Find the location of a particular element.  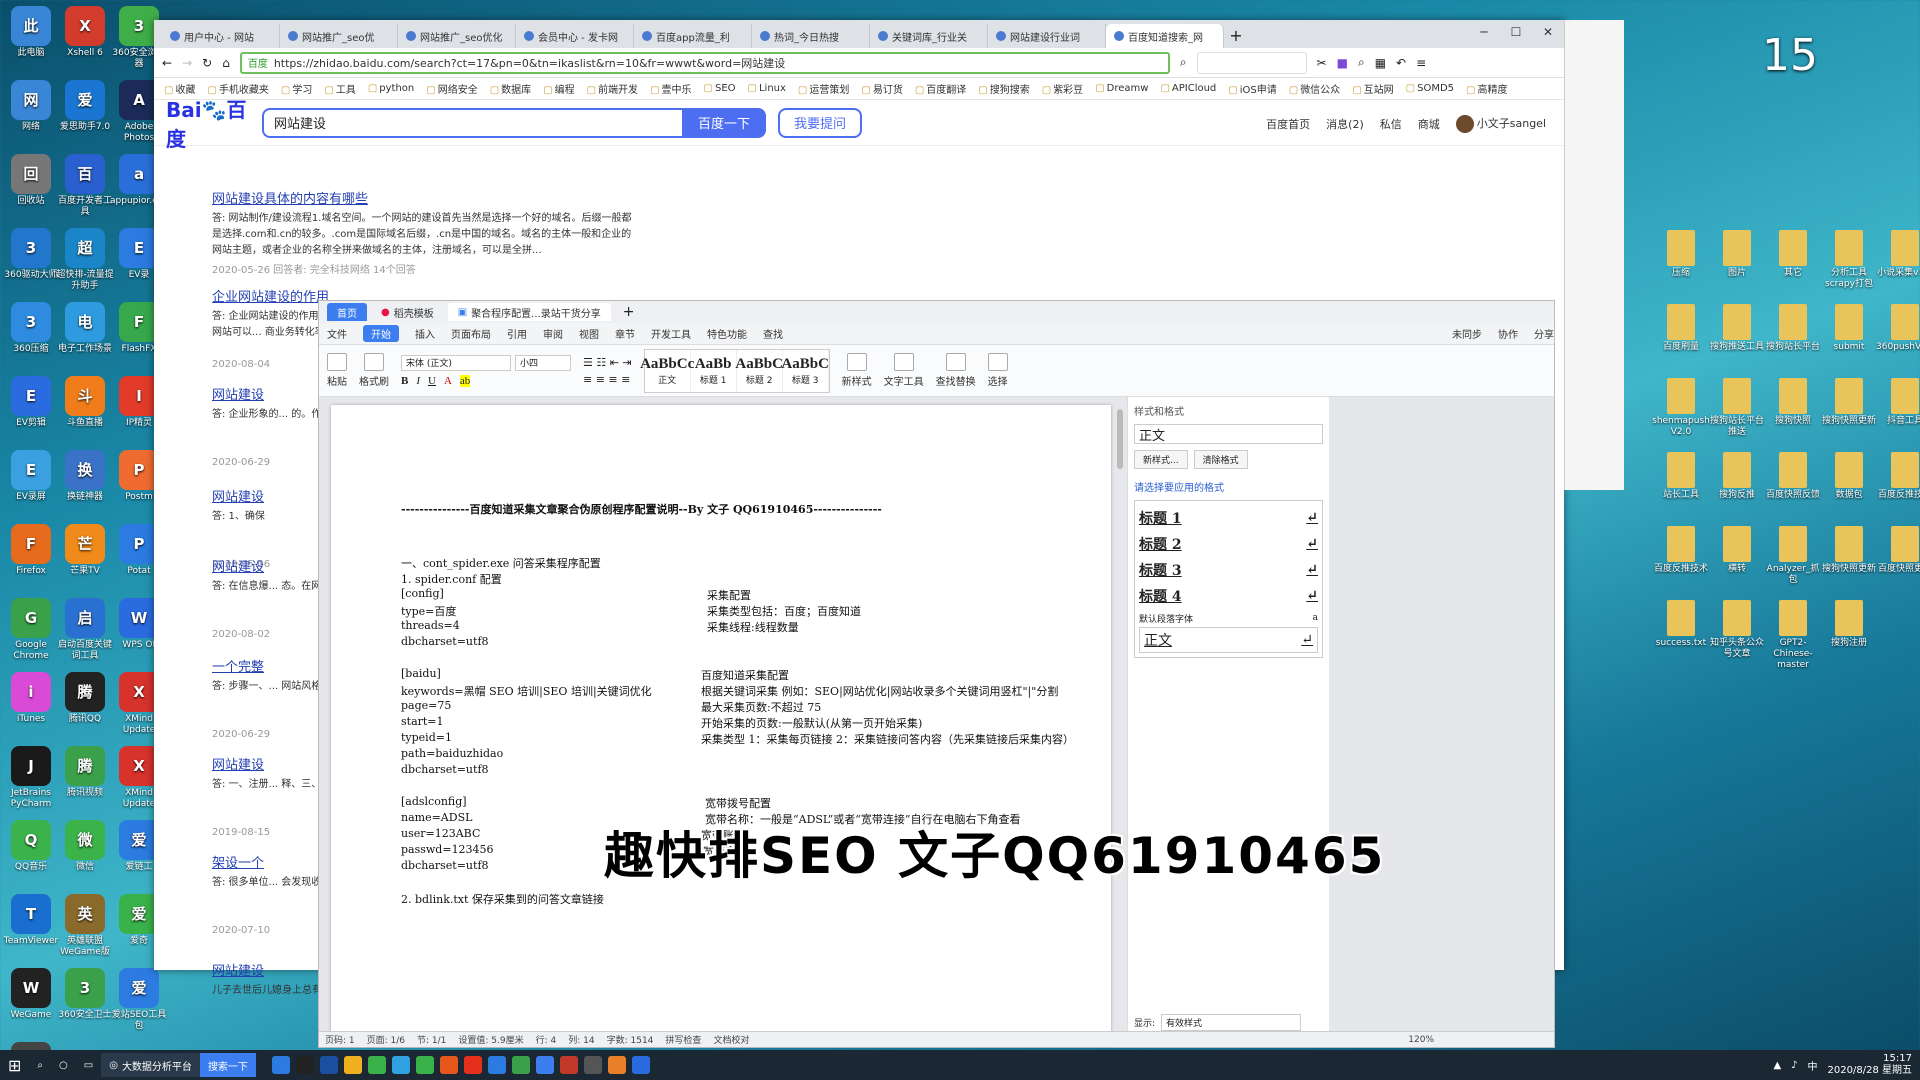

new-tab-button: + is located at coordinates (1236, 36).